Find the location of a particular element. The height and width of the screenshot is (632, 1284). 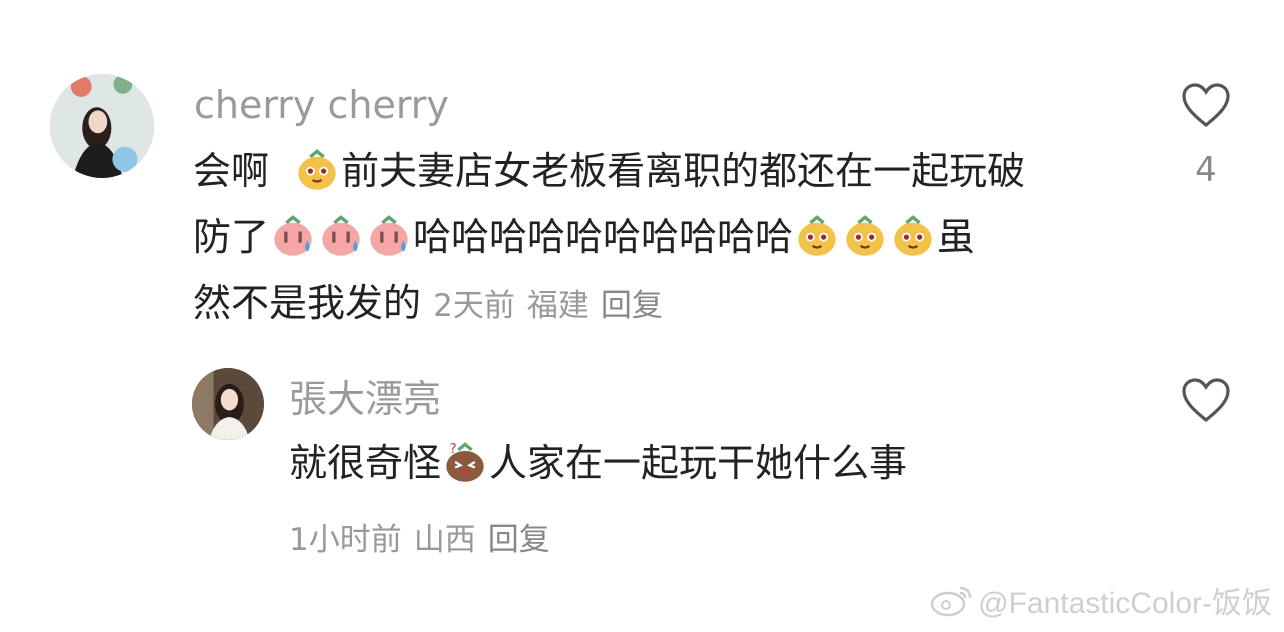

comment-text-segment: 然不是我发的 is located at coordinates (307, 303).